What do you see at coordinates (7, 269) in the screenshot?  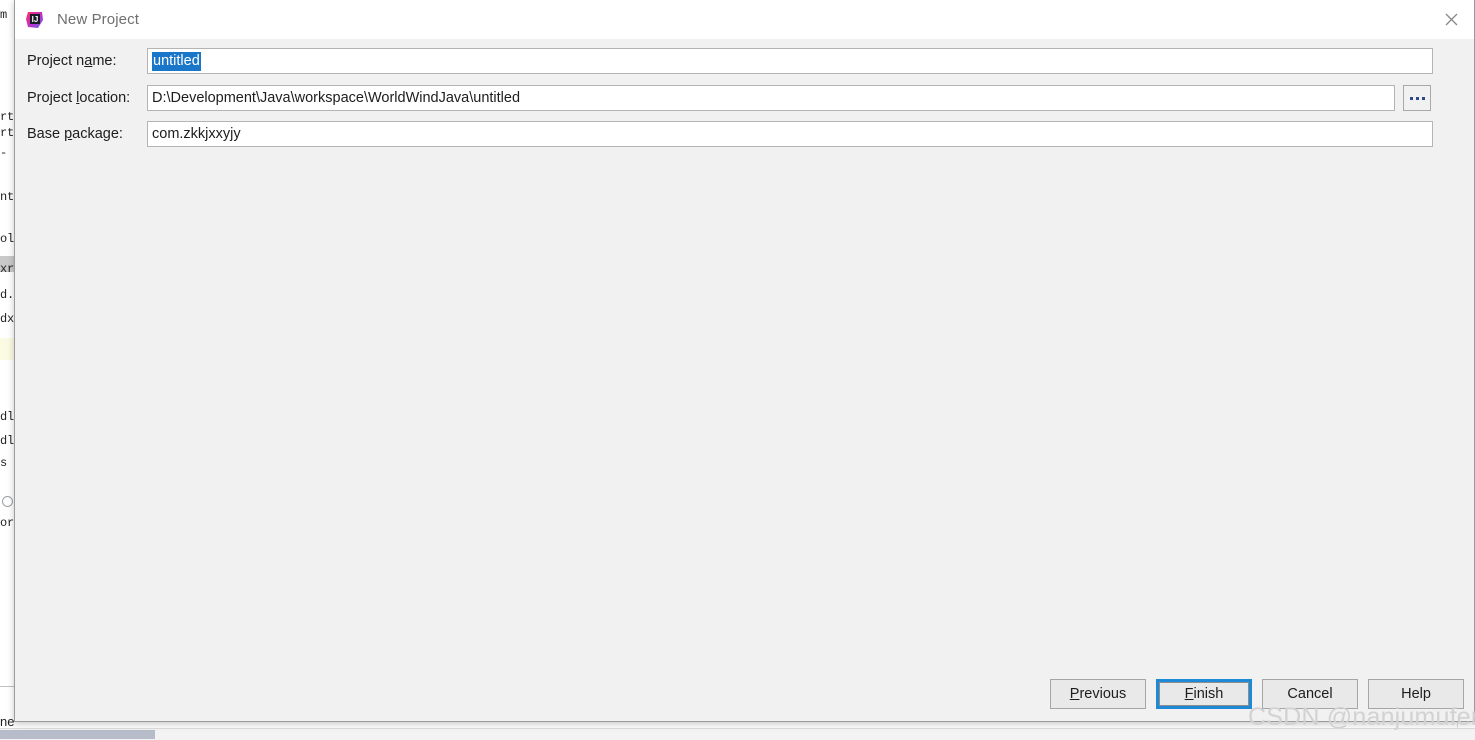 I see `editor-code-fragment: xr` at bounding box center [7, 269].